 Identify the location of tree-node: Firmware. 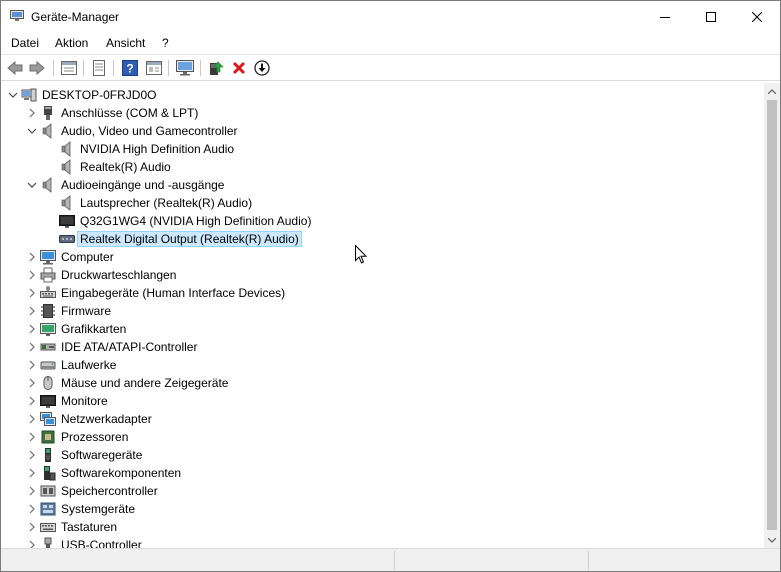
(381, 311).